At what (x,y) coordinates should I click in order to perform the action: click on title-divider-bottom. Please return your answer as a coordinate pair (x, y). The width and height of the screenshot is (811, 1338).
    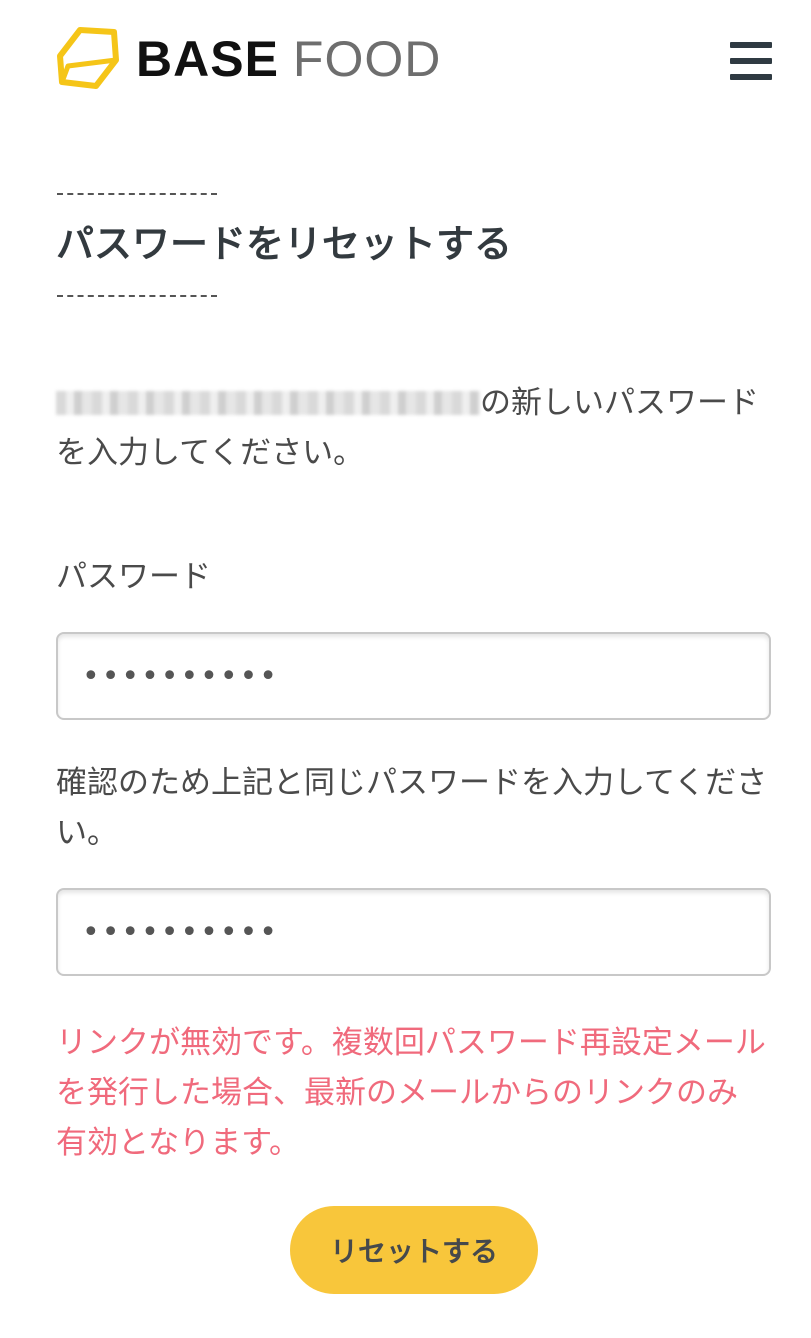
    Looking at the image, I should click on (137, 296).